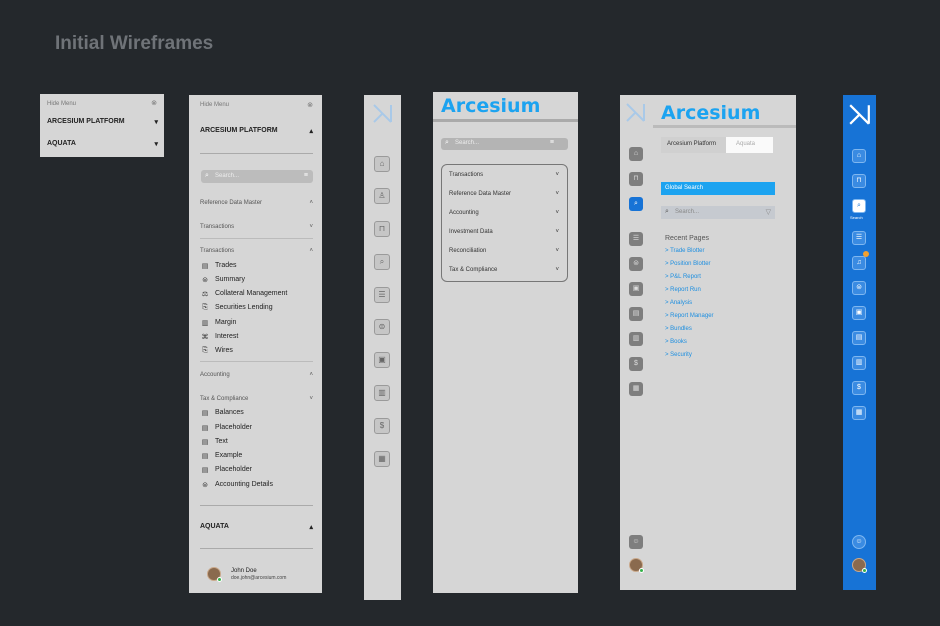  I want to click on recent-link: > Report Run, so click(683, 290).